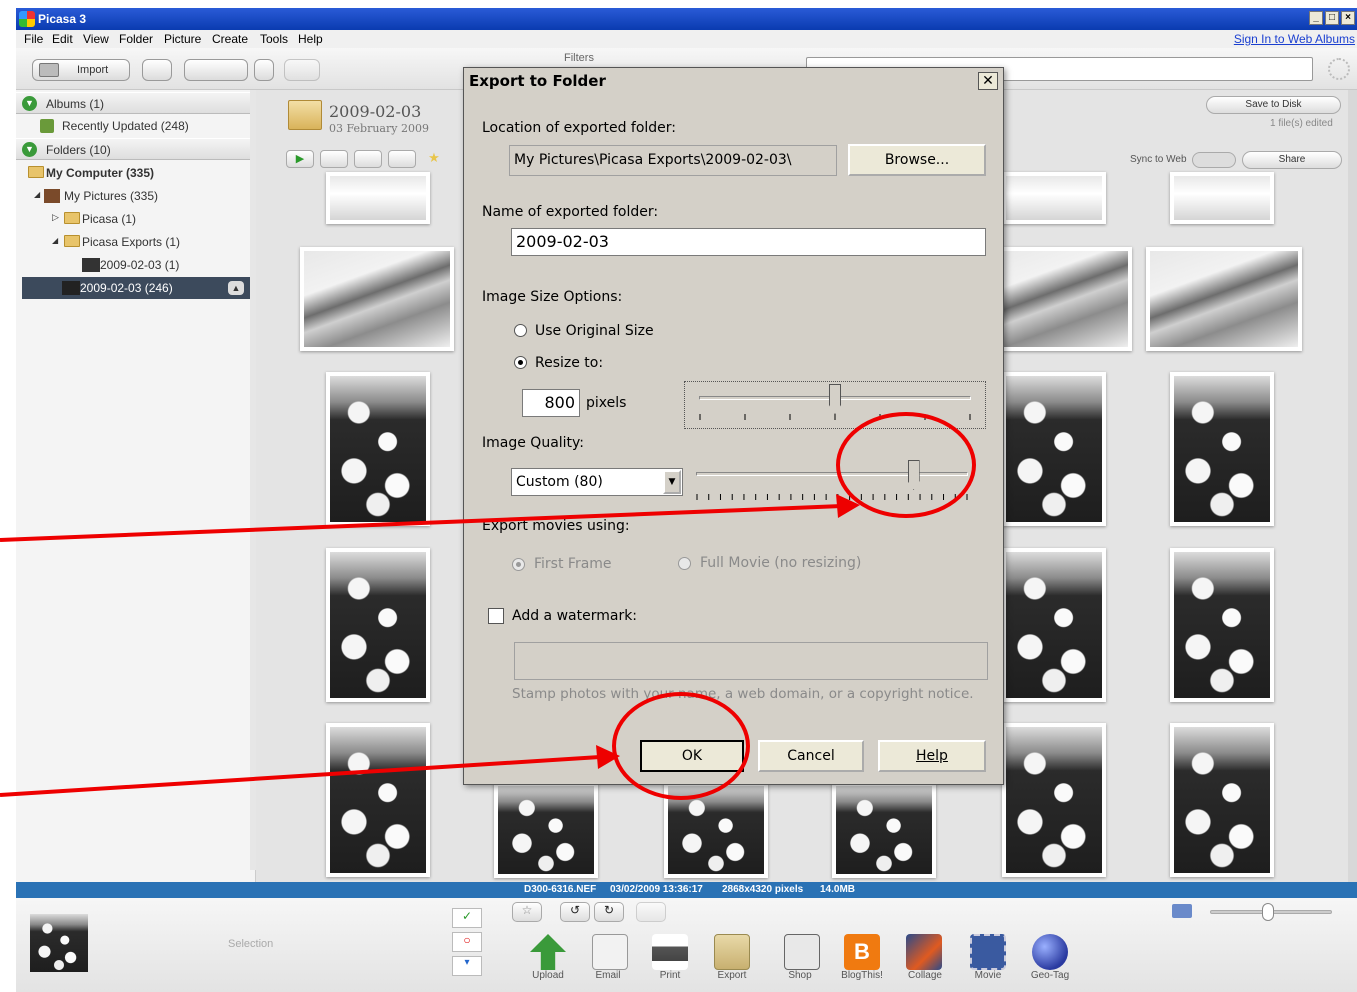 The height and width of the screenshot is (992, 1357). Describe the element at coordinates (421, 523) in the screenshot. I see `annotation-arrow-quality` at that location.